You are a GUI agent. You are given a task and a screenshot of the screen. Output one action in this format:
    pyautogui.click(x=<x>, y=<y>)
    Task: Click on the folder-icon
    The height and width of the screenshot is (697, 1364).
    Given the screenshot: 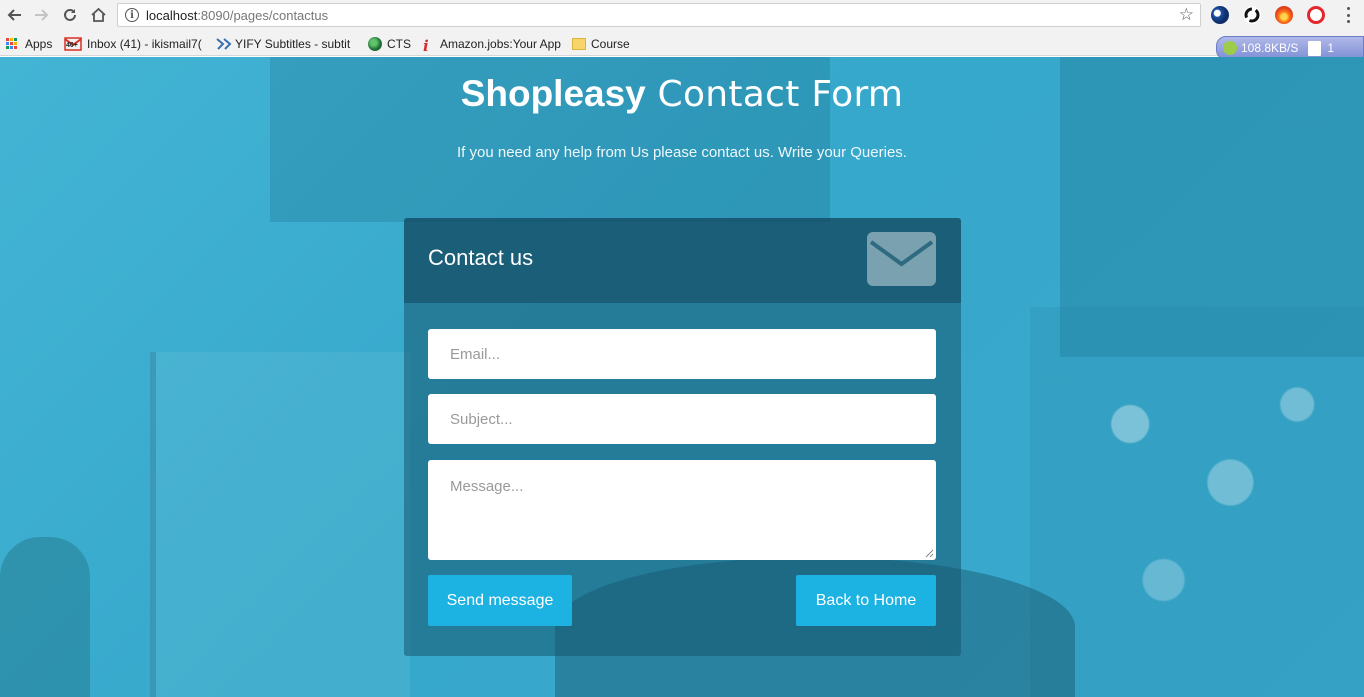 What is the action you would take?
    pyautogui.click(x=579, y=43)
    